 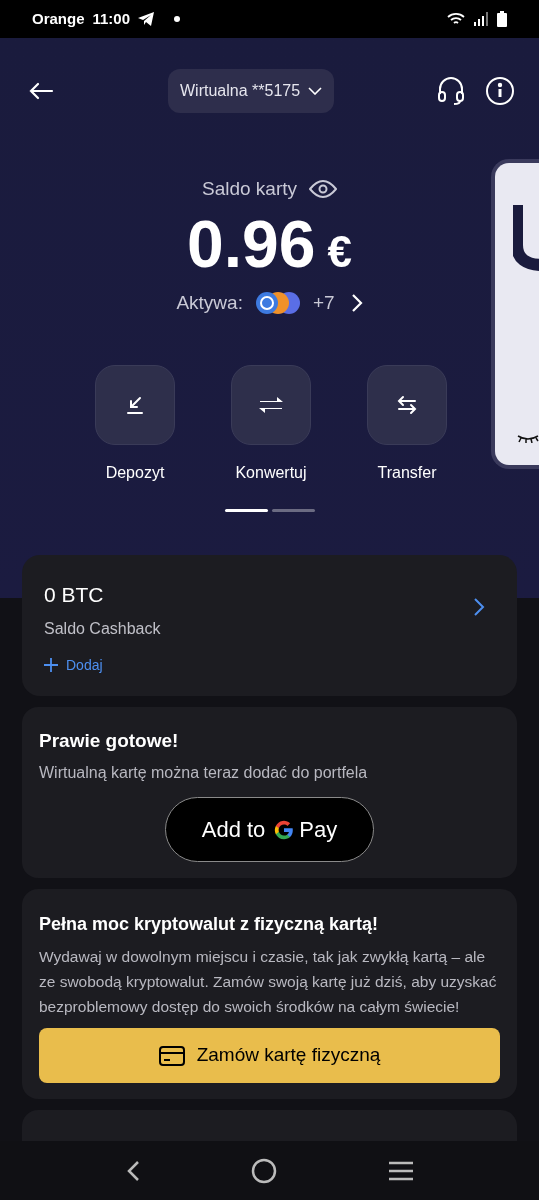 I want to click on wallet-card-text: Wirtualną kartę można teraz dodać do portfela, so click(x=204, y=773).